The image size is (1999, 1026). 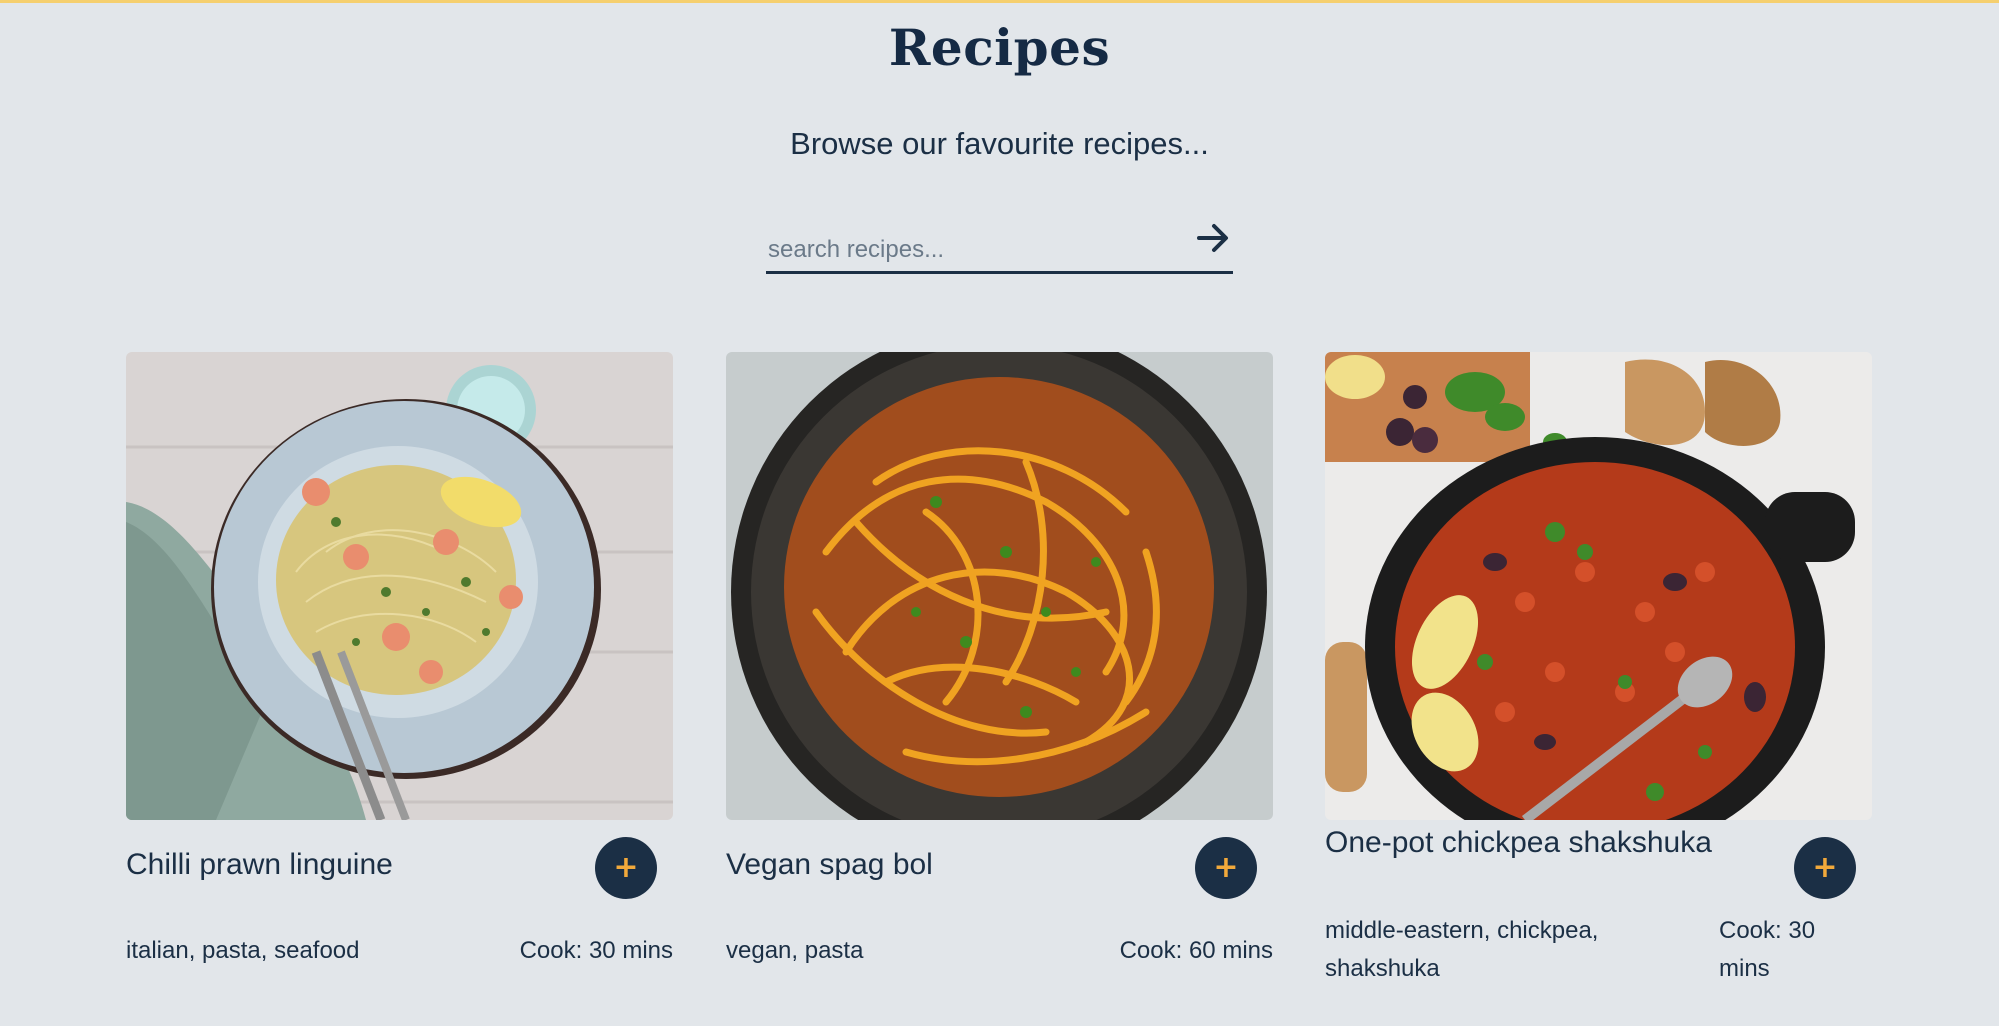 What do you see at coordinates (999, 47) in the screenshot?
I see `page-title: Recipes` at bounding box center [999, 47].